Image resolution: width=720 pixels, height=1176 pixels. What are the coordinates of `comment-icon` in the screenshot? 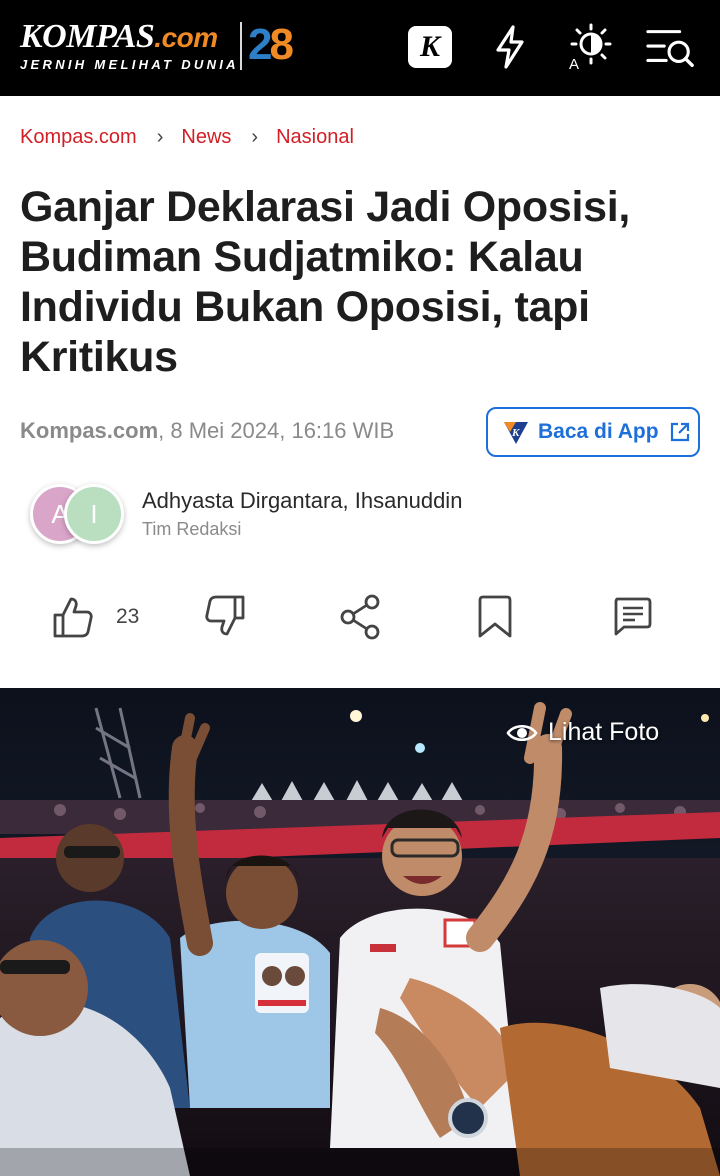 It's located at (633, 616).